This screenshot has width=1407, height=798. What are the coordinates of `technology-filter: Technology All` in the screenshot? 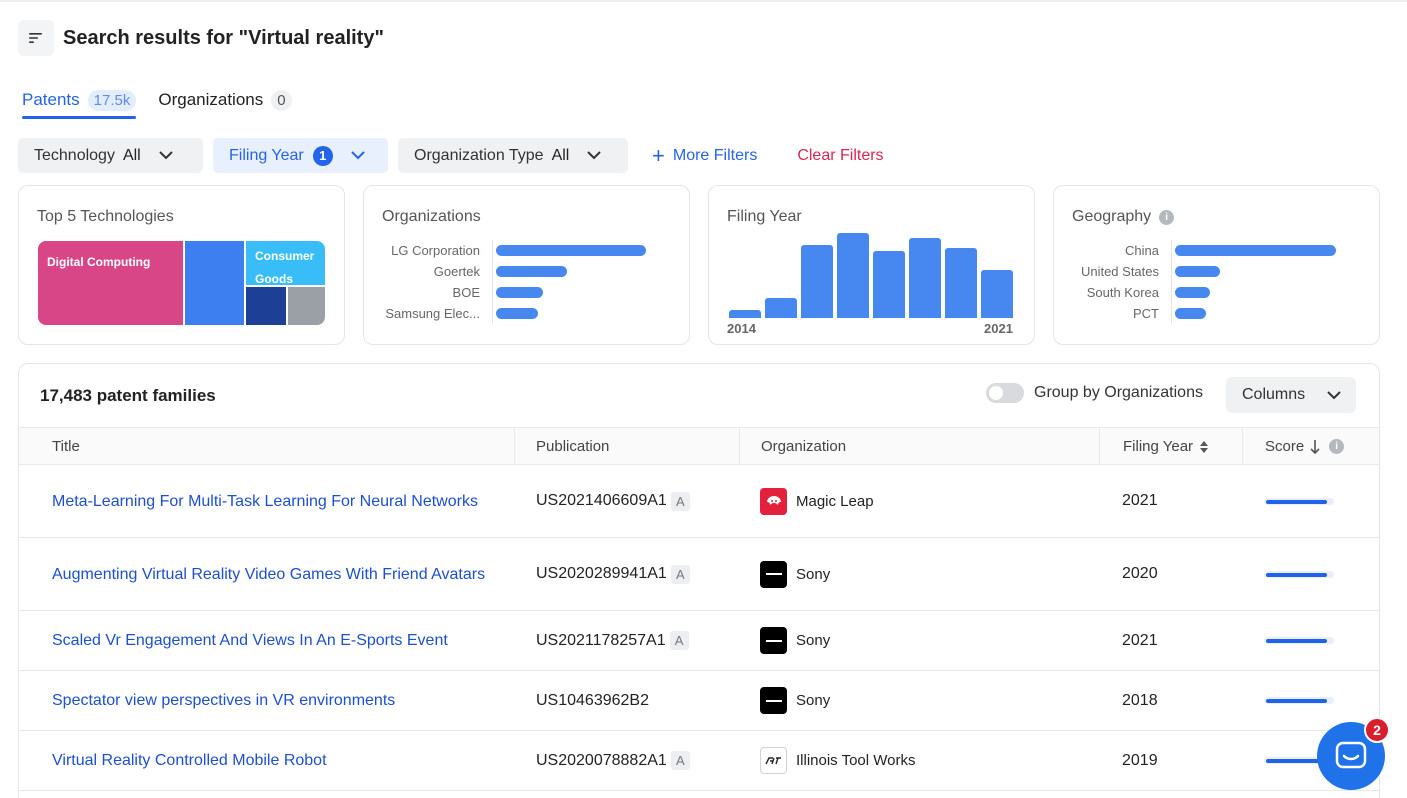 It's located at (110, 155).